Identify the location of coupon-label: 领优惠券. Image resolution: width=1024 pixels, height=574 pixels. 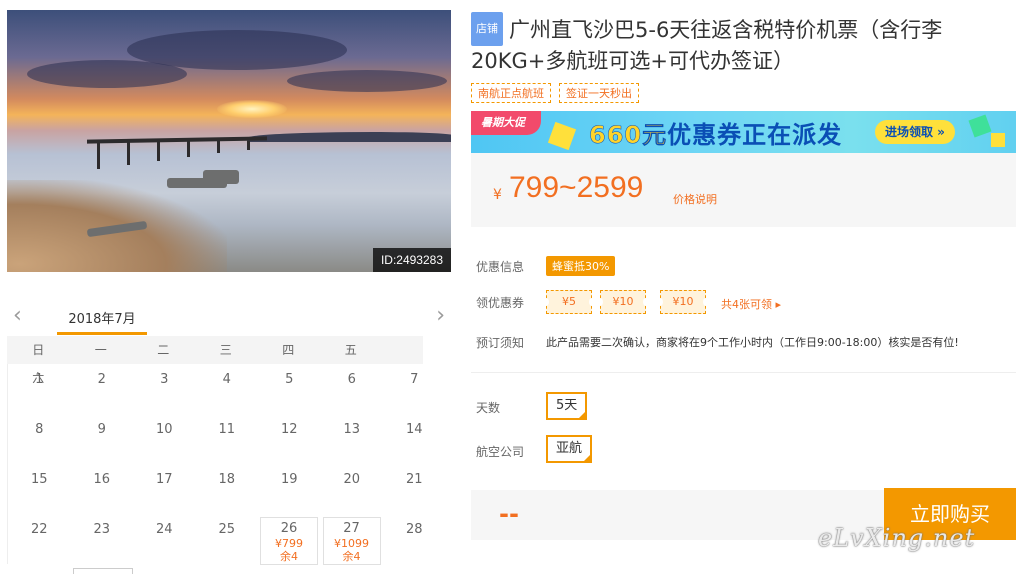
(500, 303).